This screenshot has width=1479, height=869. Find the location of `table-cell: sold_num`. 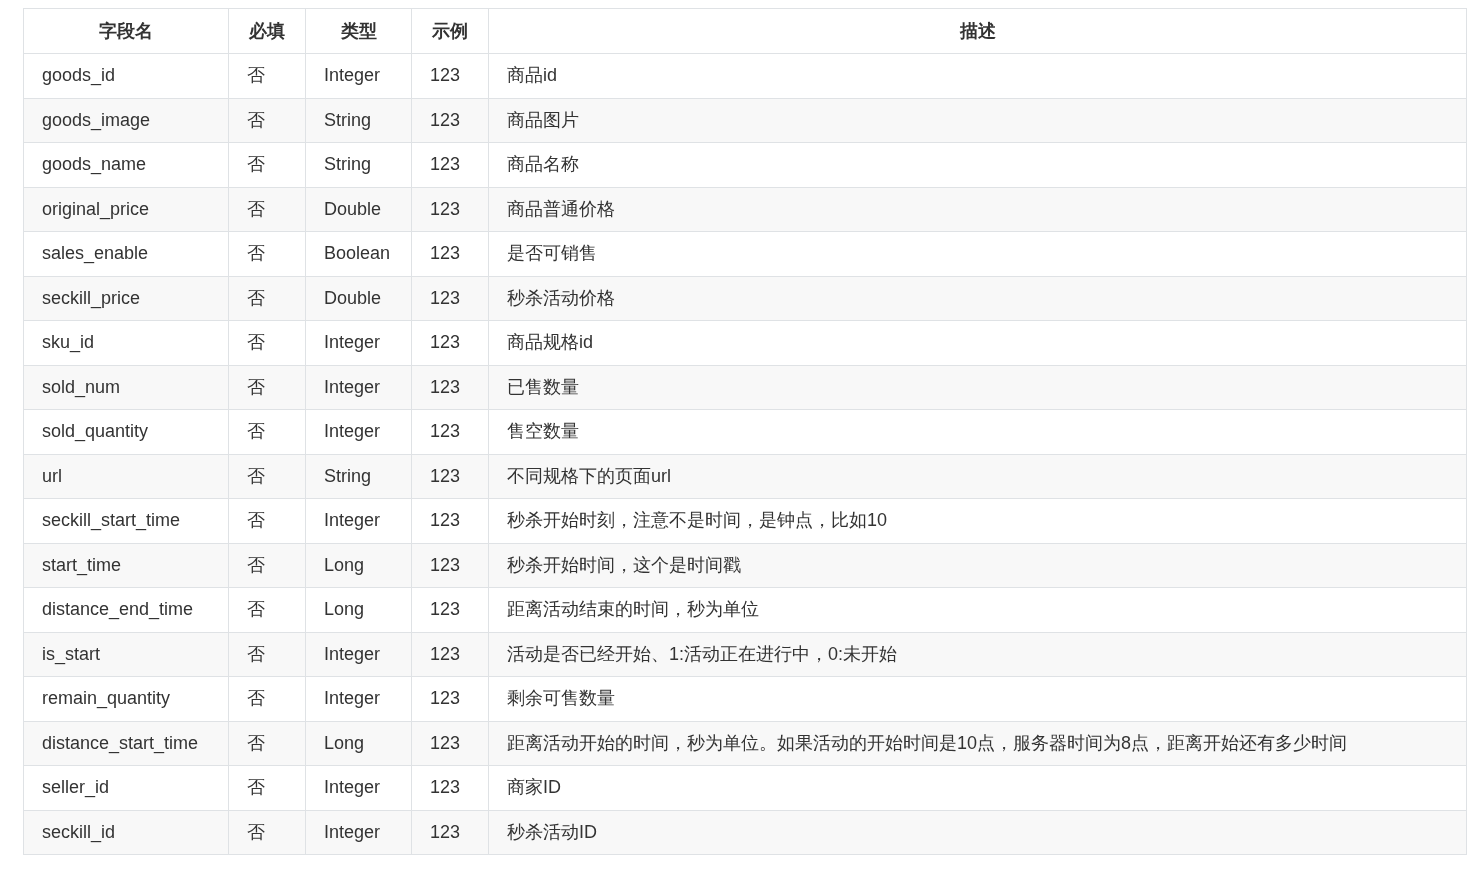

table-cell: sold_num is located at coordinates (126, 387).